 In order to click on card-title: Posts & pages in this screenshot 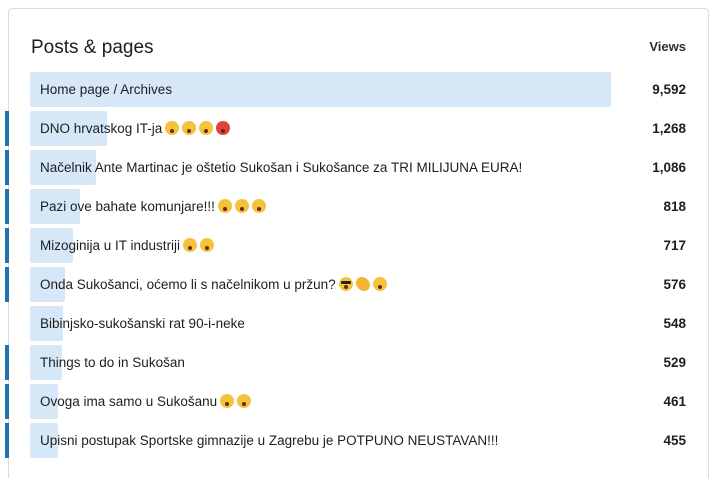, I will do `click(92, 47)`.